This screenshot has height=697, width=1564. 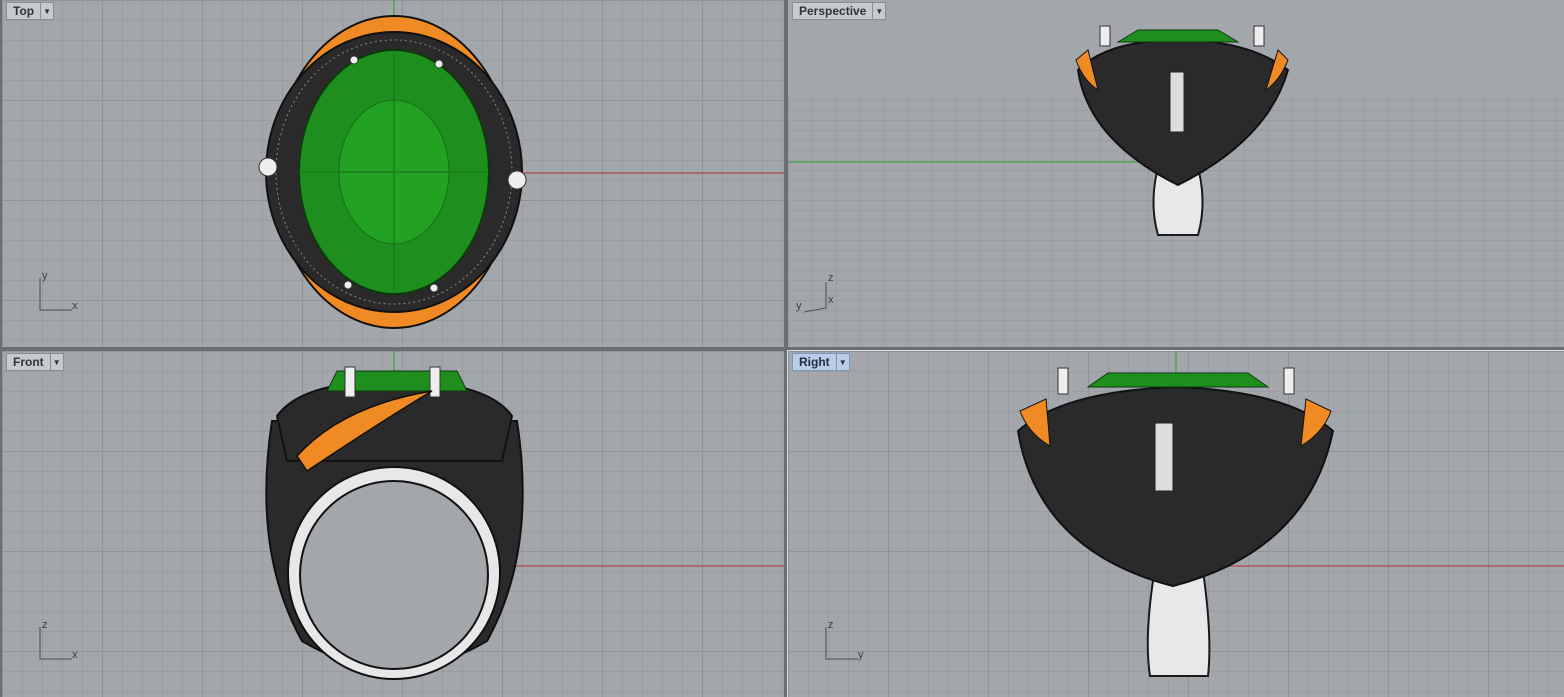 I want to click on viewport-title-perspective: Perspective ▼, so click(x=839, y=11).